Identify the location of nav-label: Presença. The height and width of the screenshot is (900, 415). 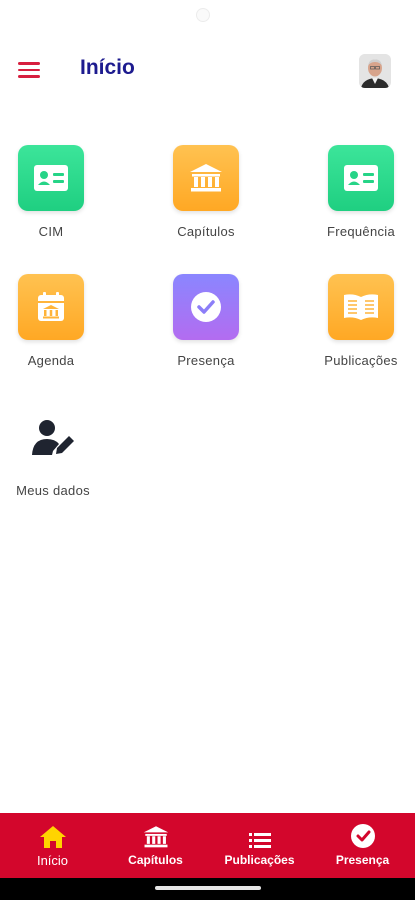
(362, 860).